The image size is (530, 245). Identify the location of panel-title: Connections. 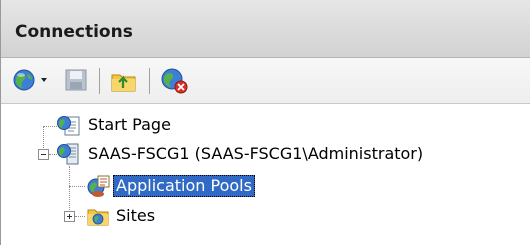
(74, 32).